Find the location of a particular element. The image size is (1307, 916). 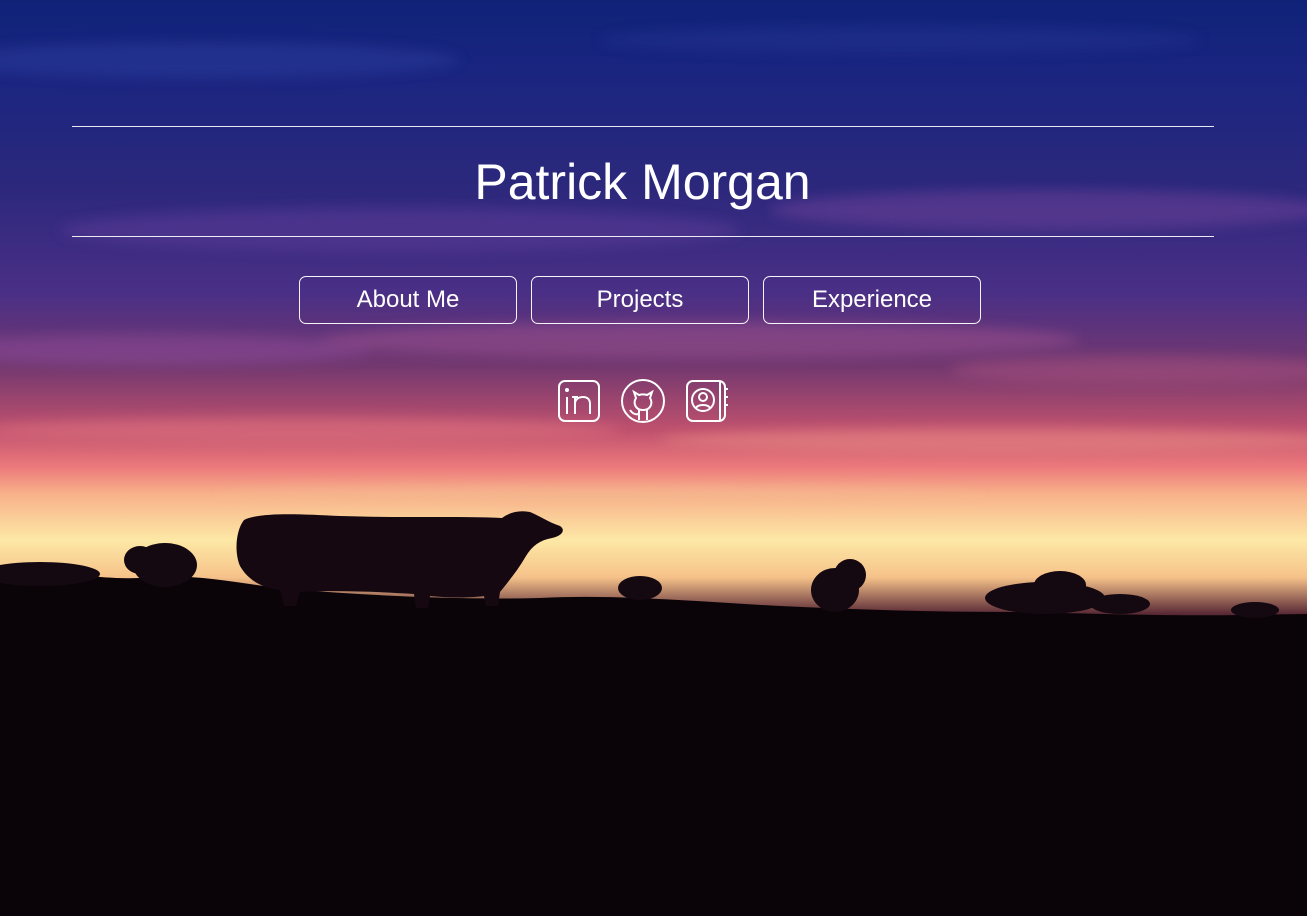

page-title: Patrick Morgan is located at coordinates (642, 182).